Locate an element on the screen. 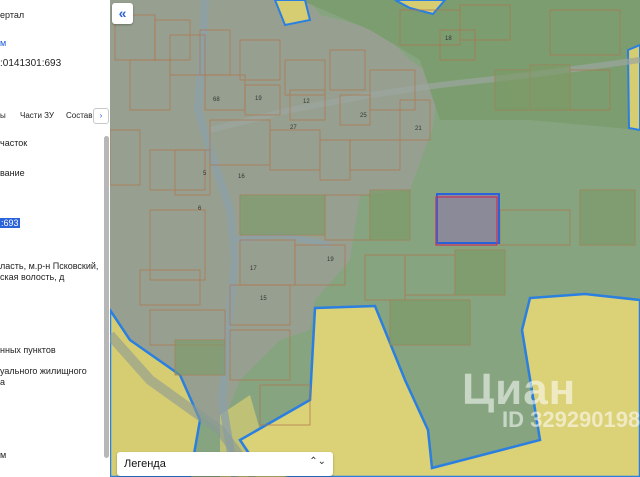 The image size is (640, 477). highlighted-row: :693 is located at coordinates (10, 223).